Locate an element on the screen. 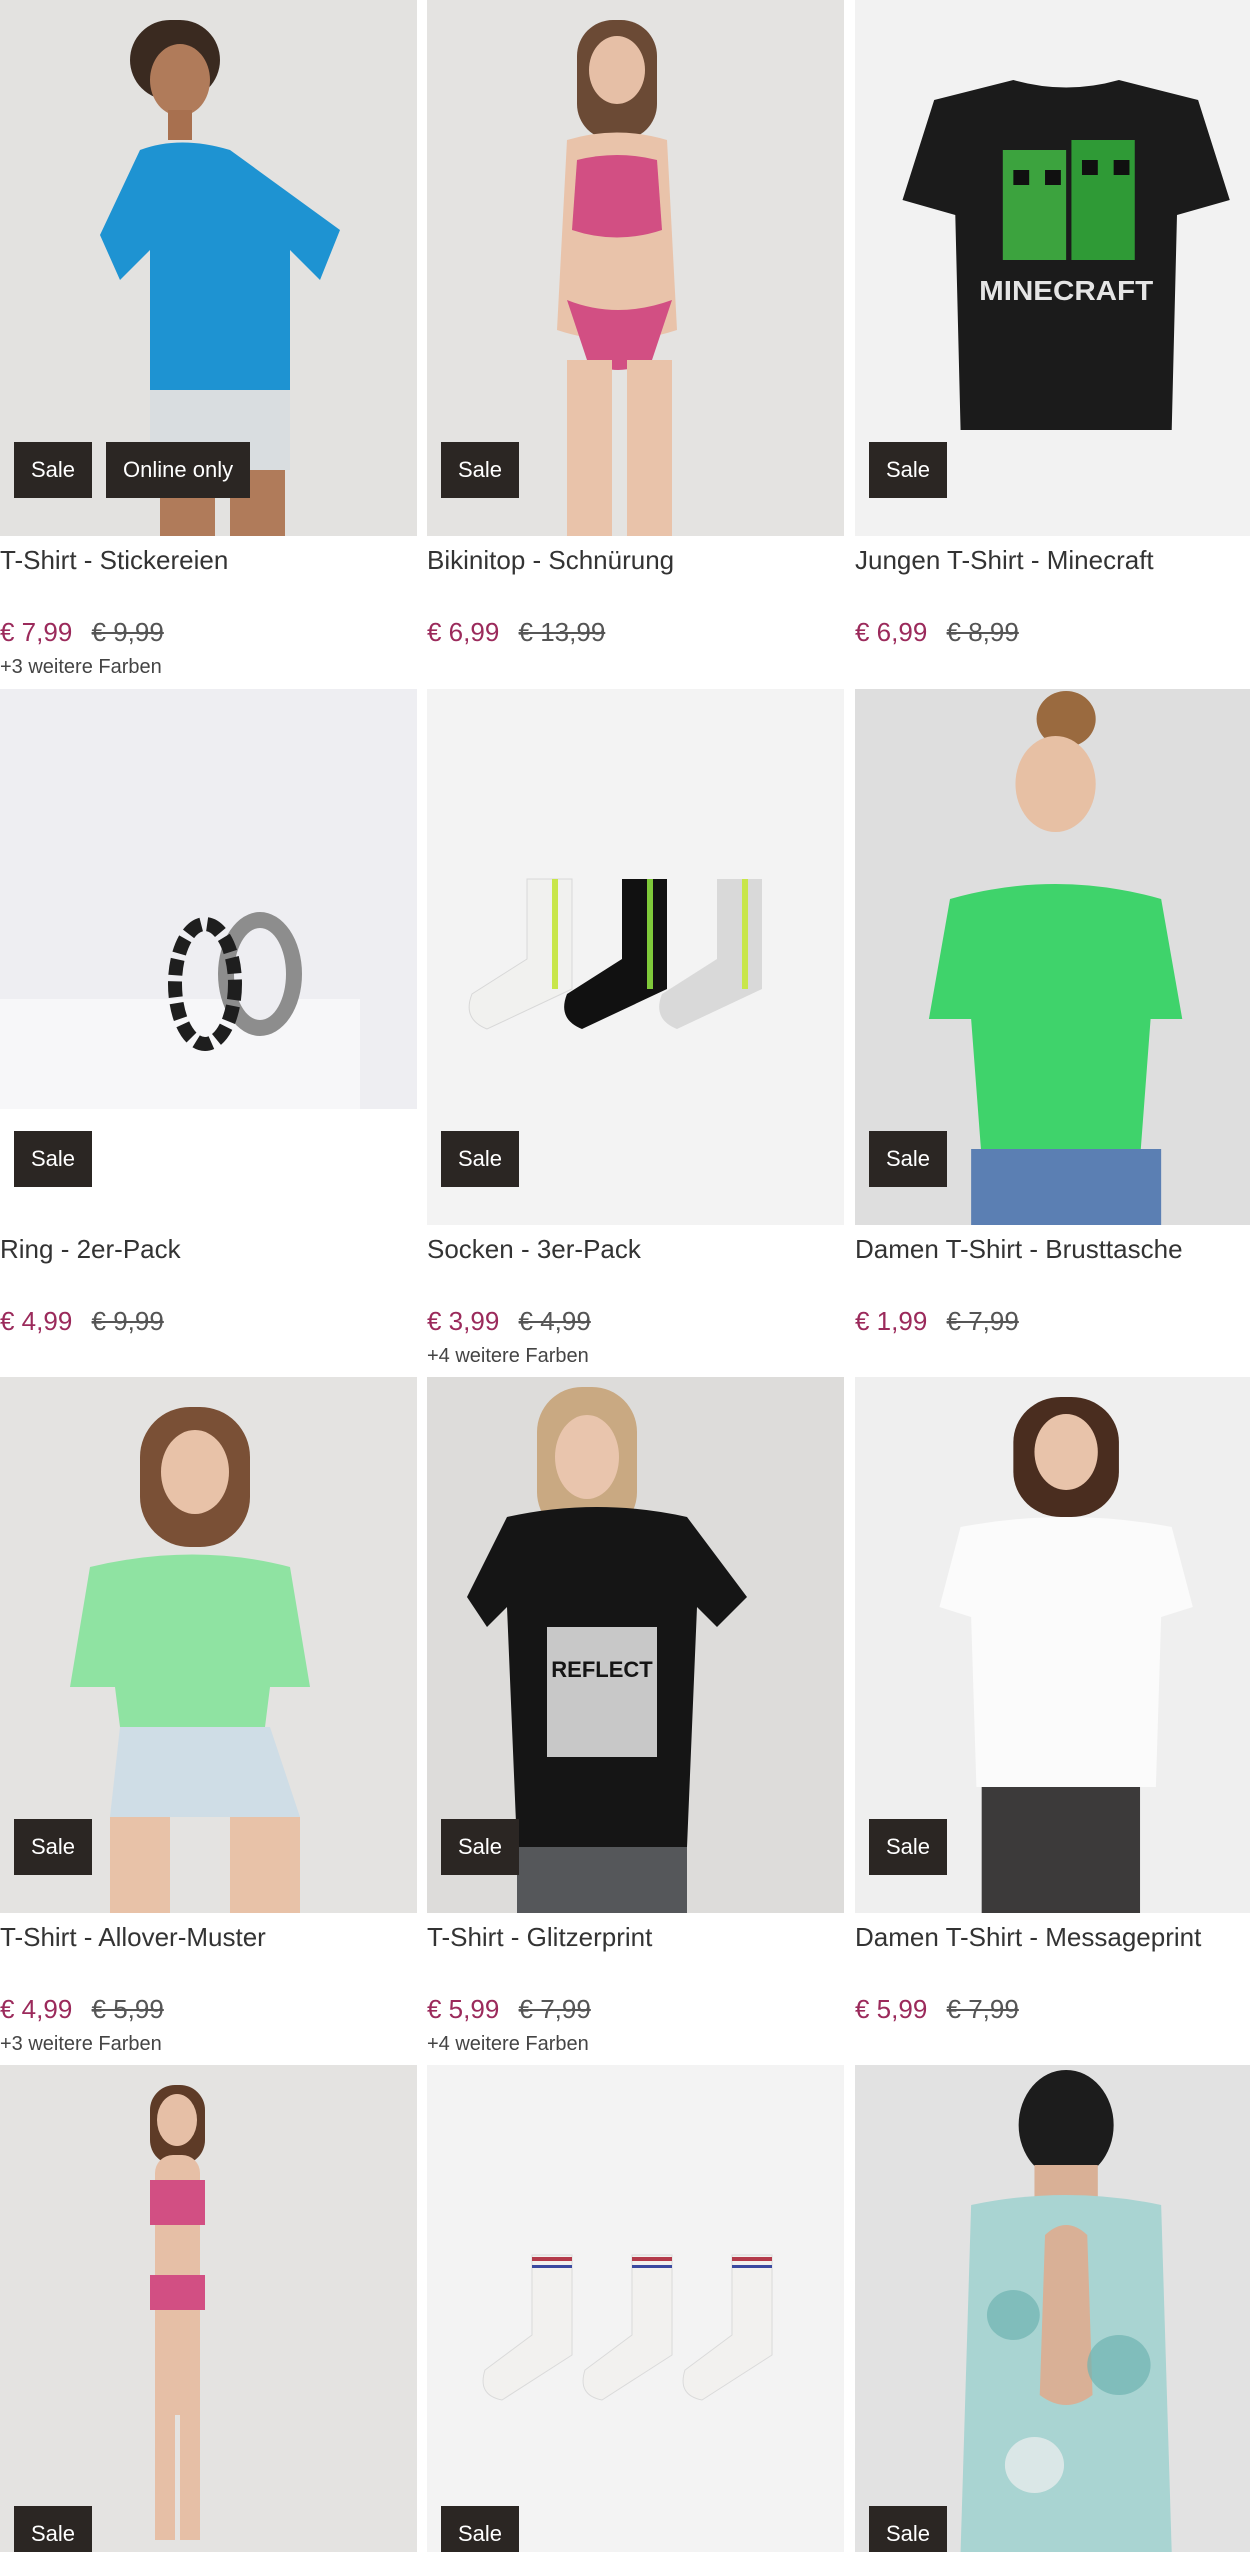 This screenshot has width=1250, height=2552. current-price: € 1,99 is located at coordinates (891, 1321).